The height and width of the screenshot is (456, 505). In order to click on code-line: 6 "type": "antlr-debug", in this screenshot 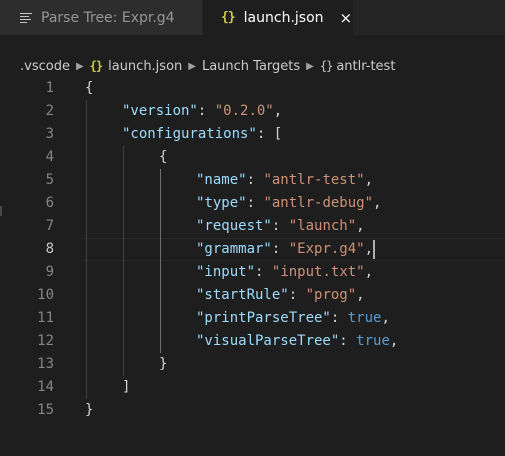, I will do `click(252, 203)`.